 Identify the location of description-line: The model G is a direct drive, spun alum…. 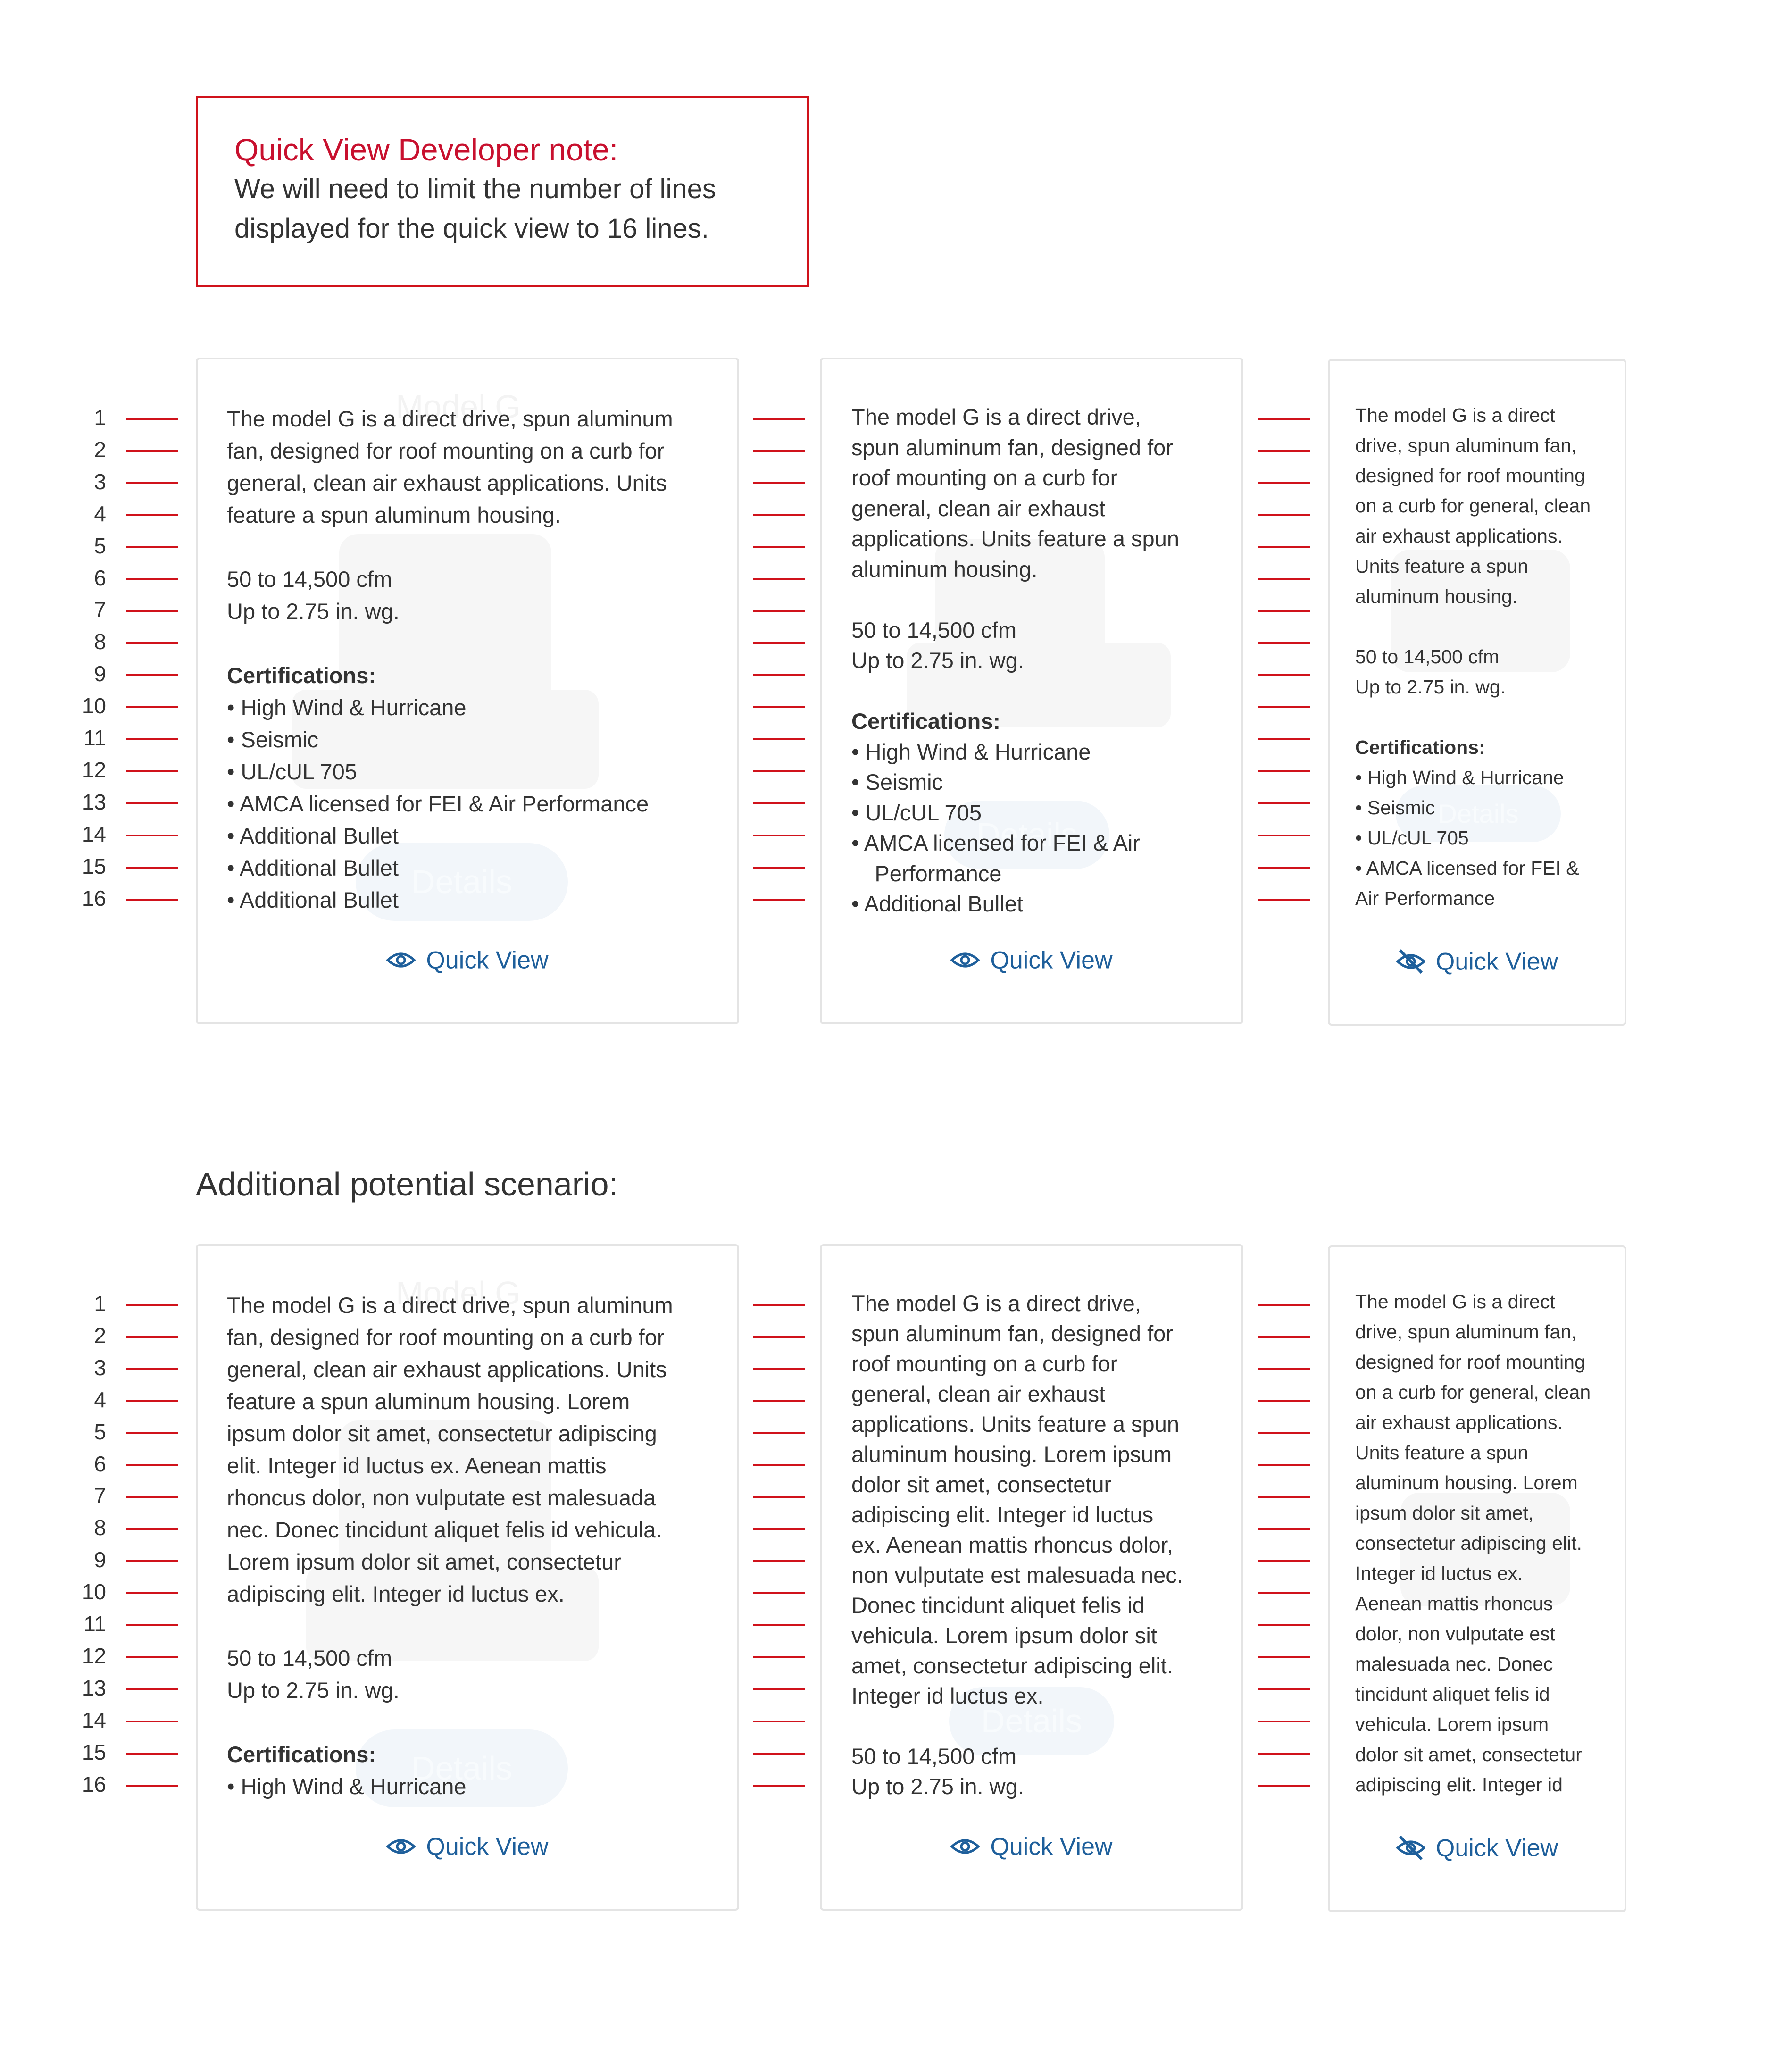
(450, 418).